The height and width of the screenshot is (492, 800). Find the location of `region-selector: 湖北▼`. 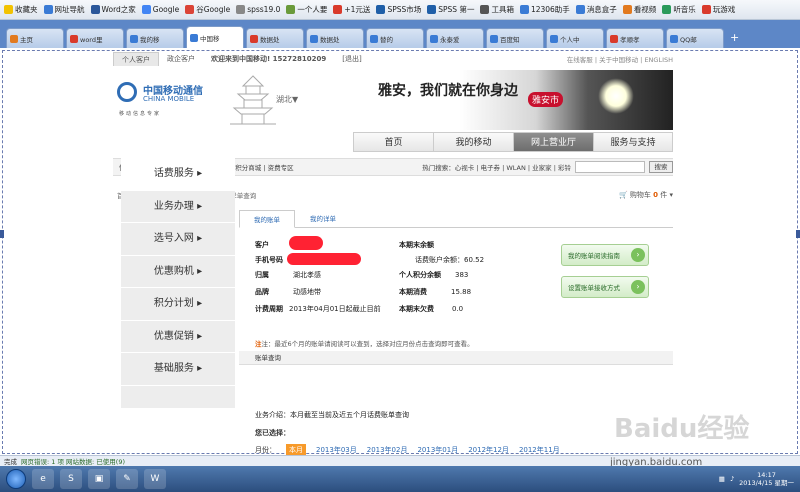

region-selector: 湖北▼ is located at coordinates (287, 99).